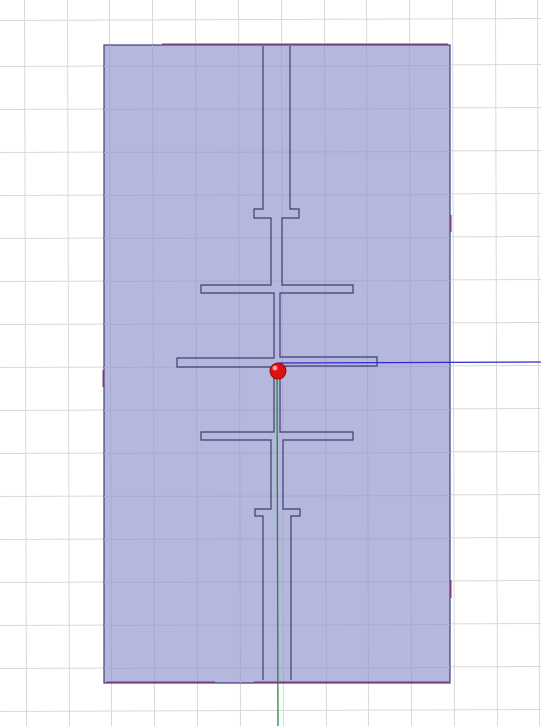 The height and width of the screenshot is (726, 541). I want to click on origin-marker, so click(278, 371).